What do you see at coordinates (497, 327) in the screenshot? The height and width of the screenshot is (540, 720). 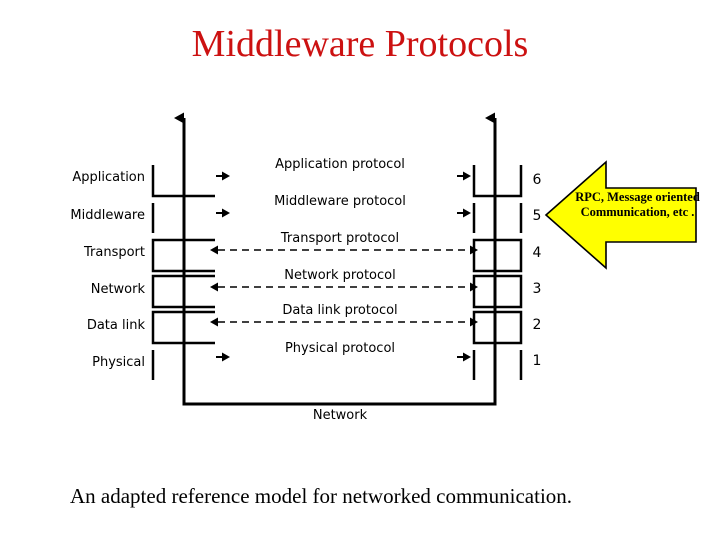 I see `right-layer-box-datalink` at bounding box center [497, 327].